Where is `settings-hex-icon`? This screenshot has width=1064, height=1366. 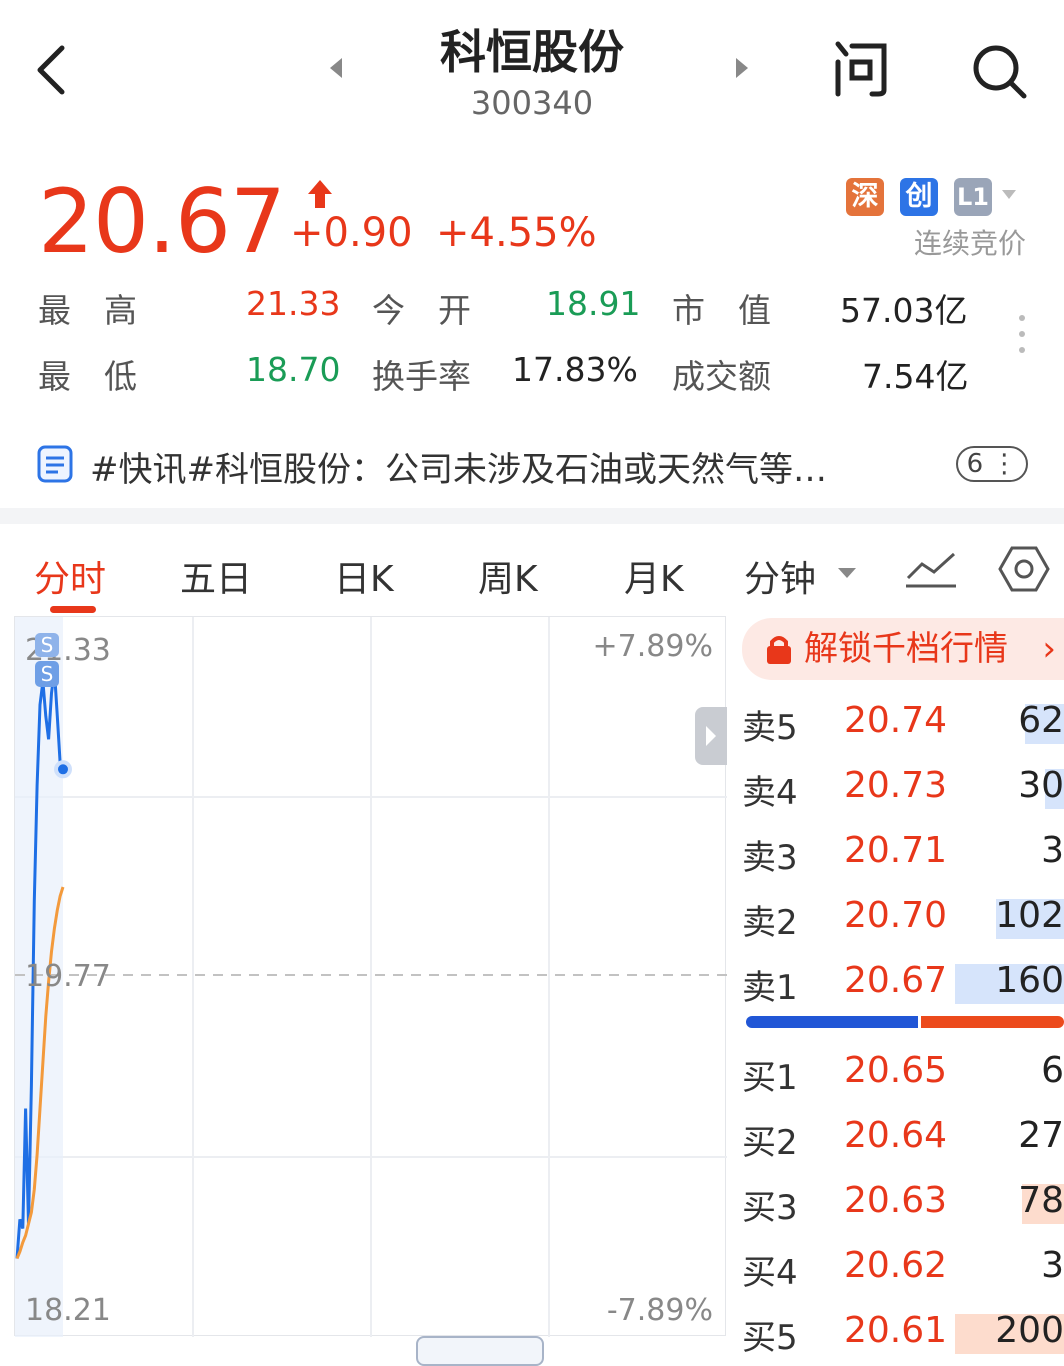 settings-hex-icon is located at coordinates (1024, 569).